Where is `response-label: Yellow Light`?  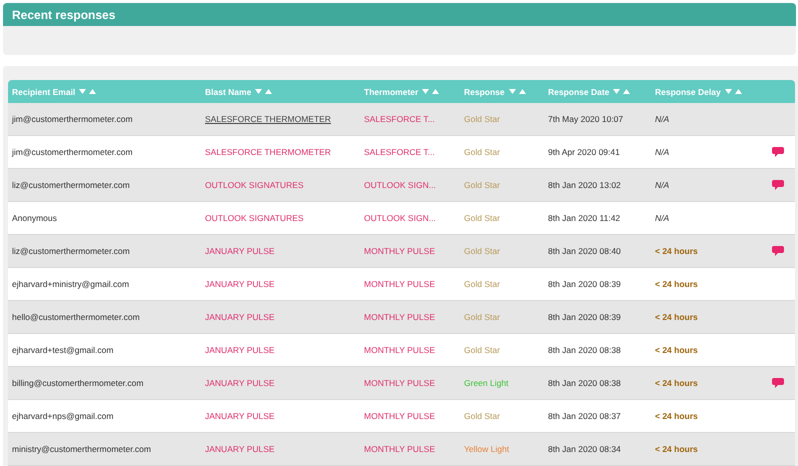
response-label: Yellow Light is located at coordinates (487, 449).